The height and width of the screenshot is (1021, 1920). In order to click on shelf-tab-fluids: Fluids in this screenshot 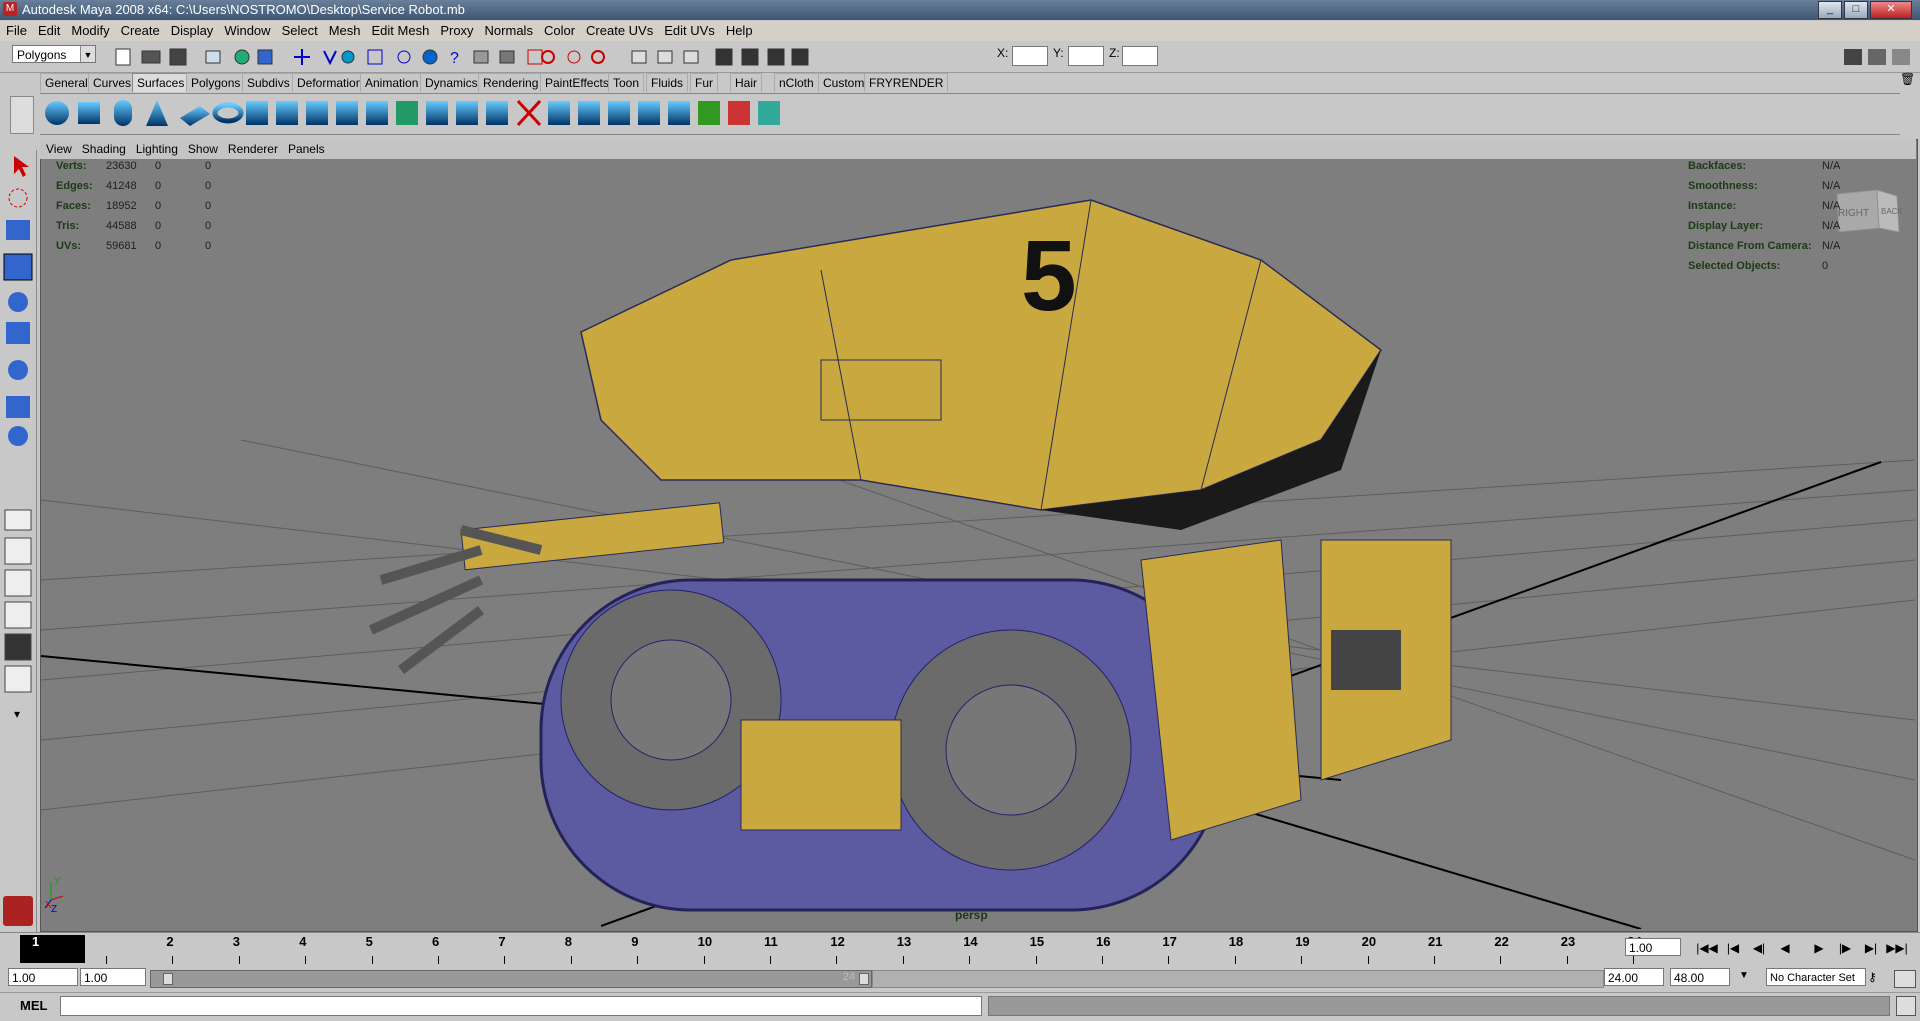, I will do `click(667, 82)`.